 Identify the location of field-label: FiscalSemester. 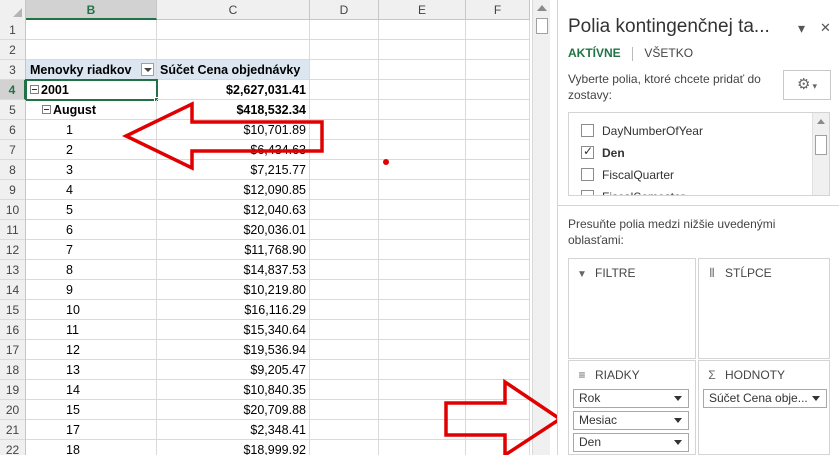
(643, 191).